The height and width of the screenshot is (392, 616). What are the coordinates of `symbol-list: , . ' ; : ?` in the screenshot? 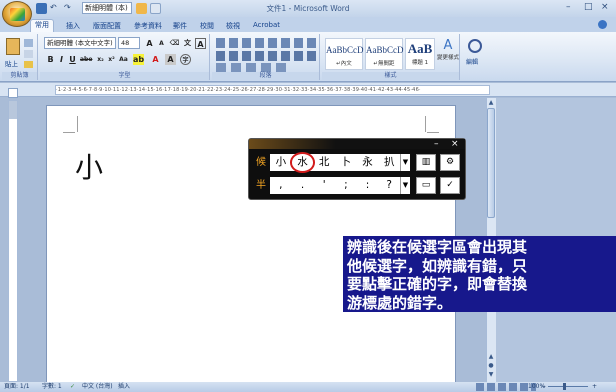 It's located at (335, 185).